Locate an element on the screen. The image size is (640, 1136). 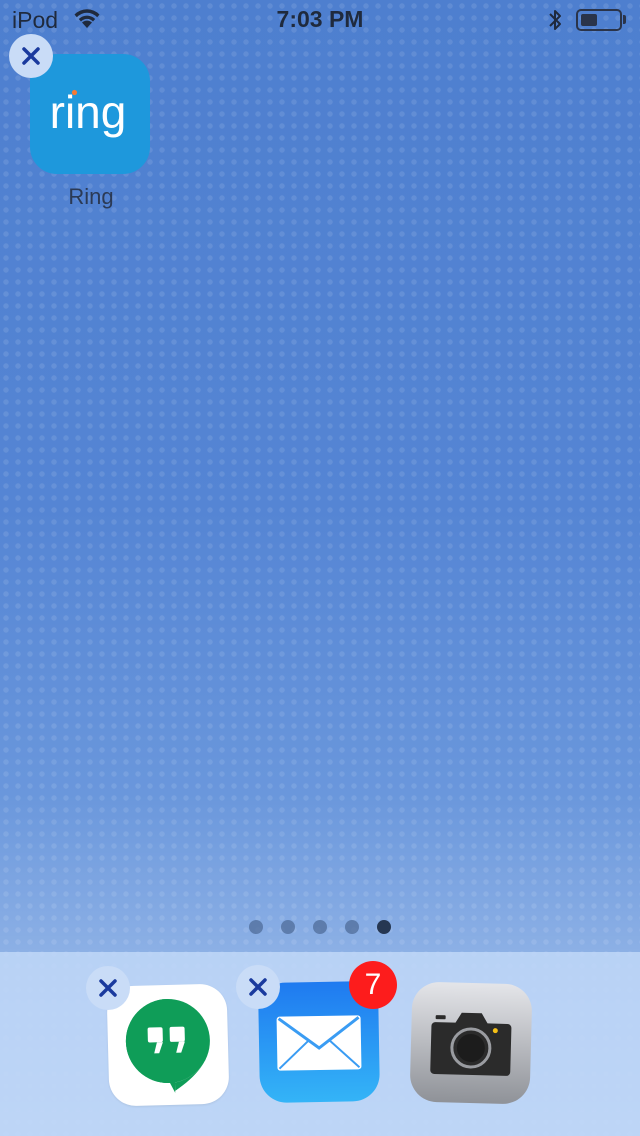
clock: 7:03 PM is located at coordinates (320, 19).